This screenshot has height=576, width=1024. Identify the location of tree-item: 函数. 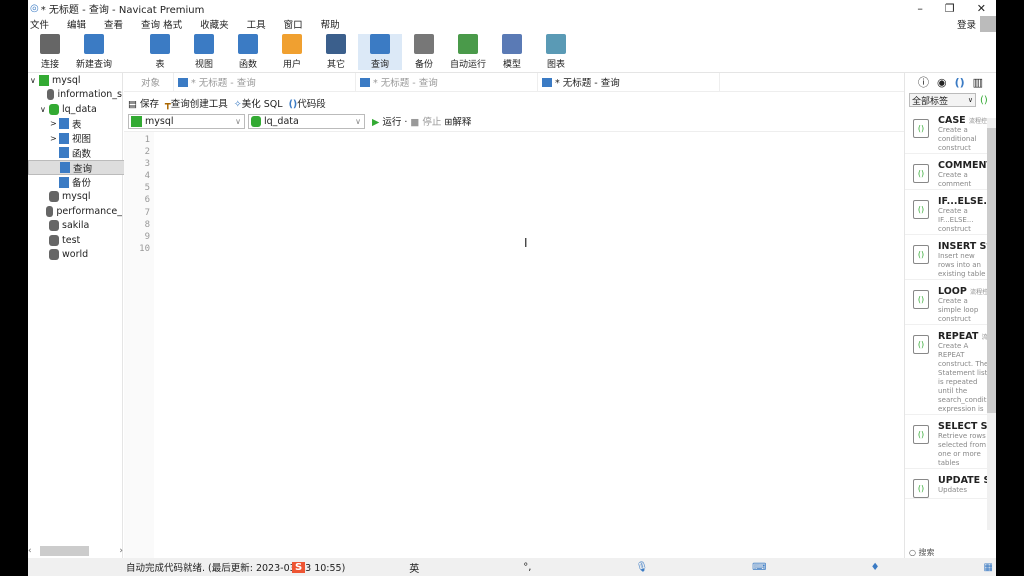
(75, 153).